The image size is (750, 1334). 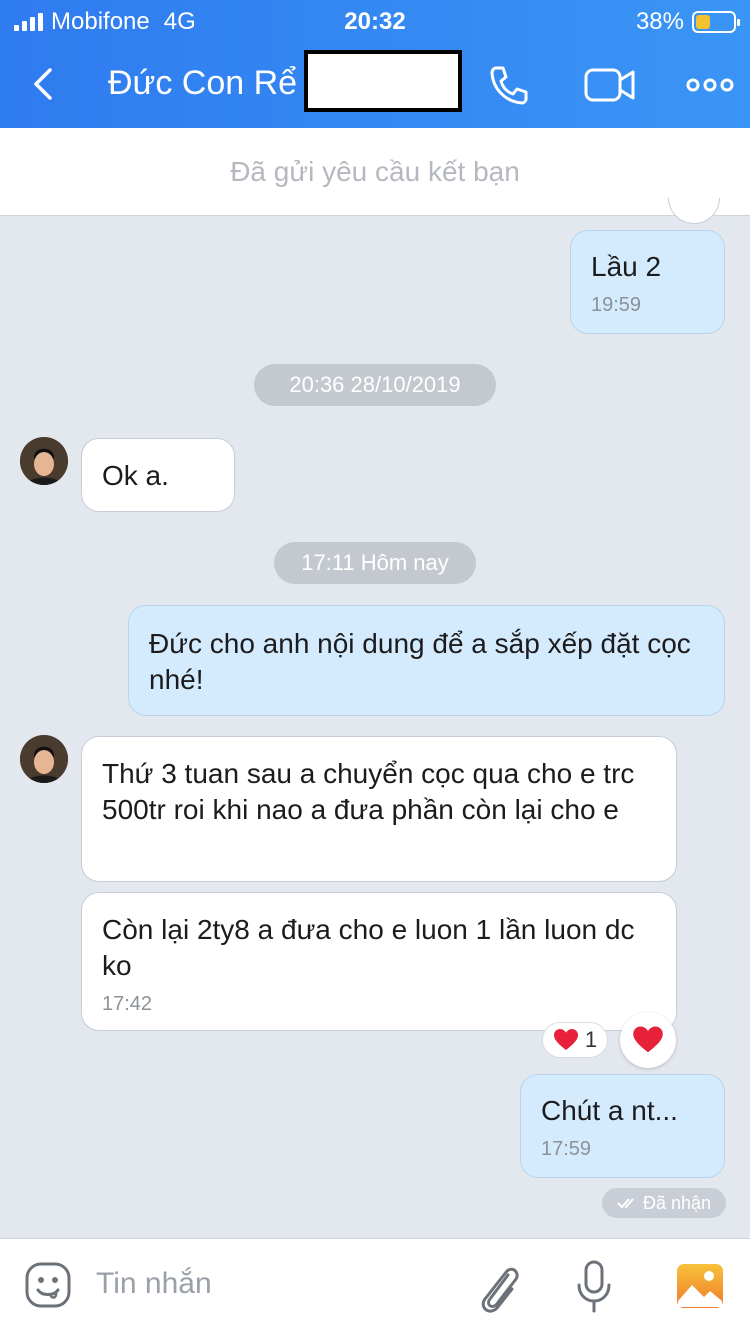 What do you see at coordinates (127, 1004) in the screenshot?
I see `message-time: 17:42` at bounding box center [127, 1004].